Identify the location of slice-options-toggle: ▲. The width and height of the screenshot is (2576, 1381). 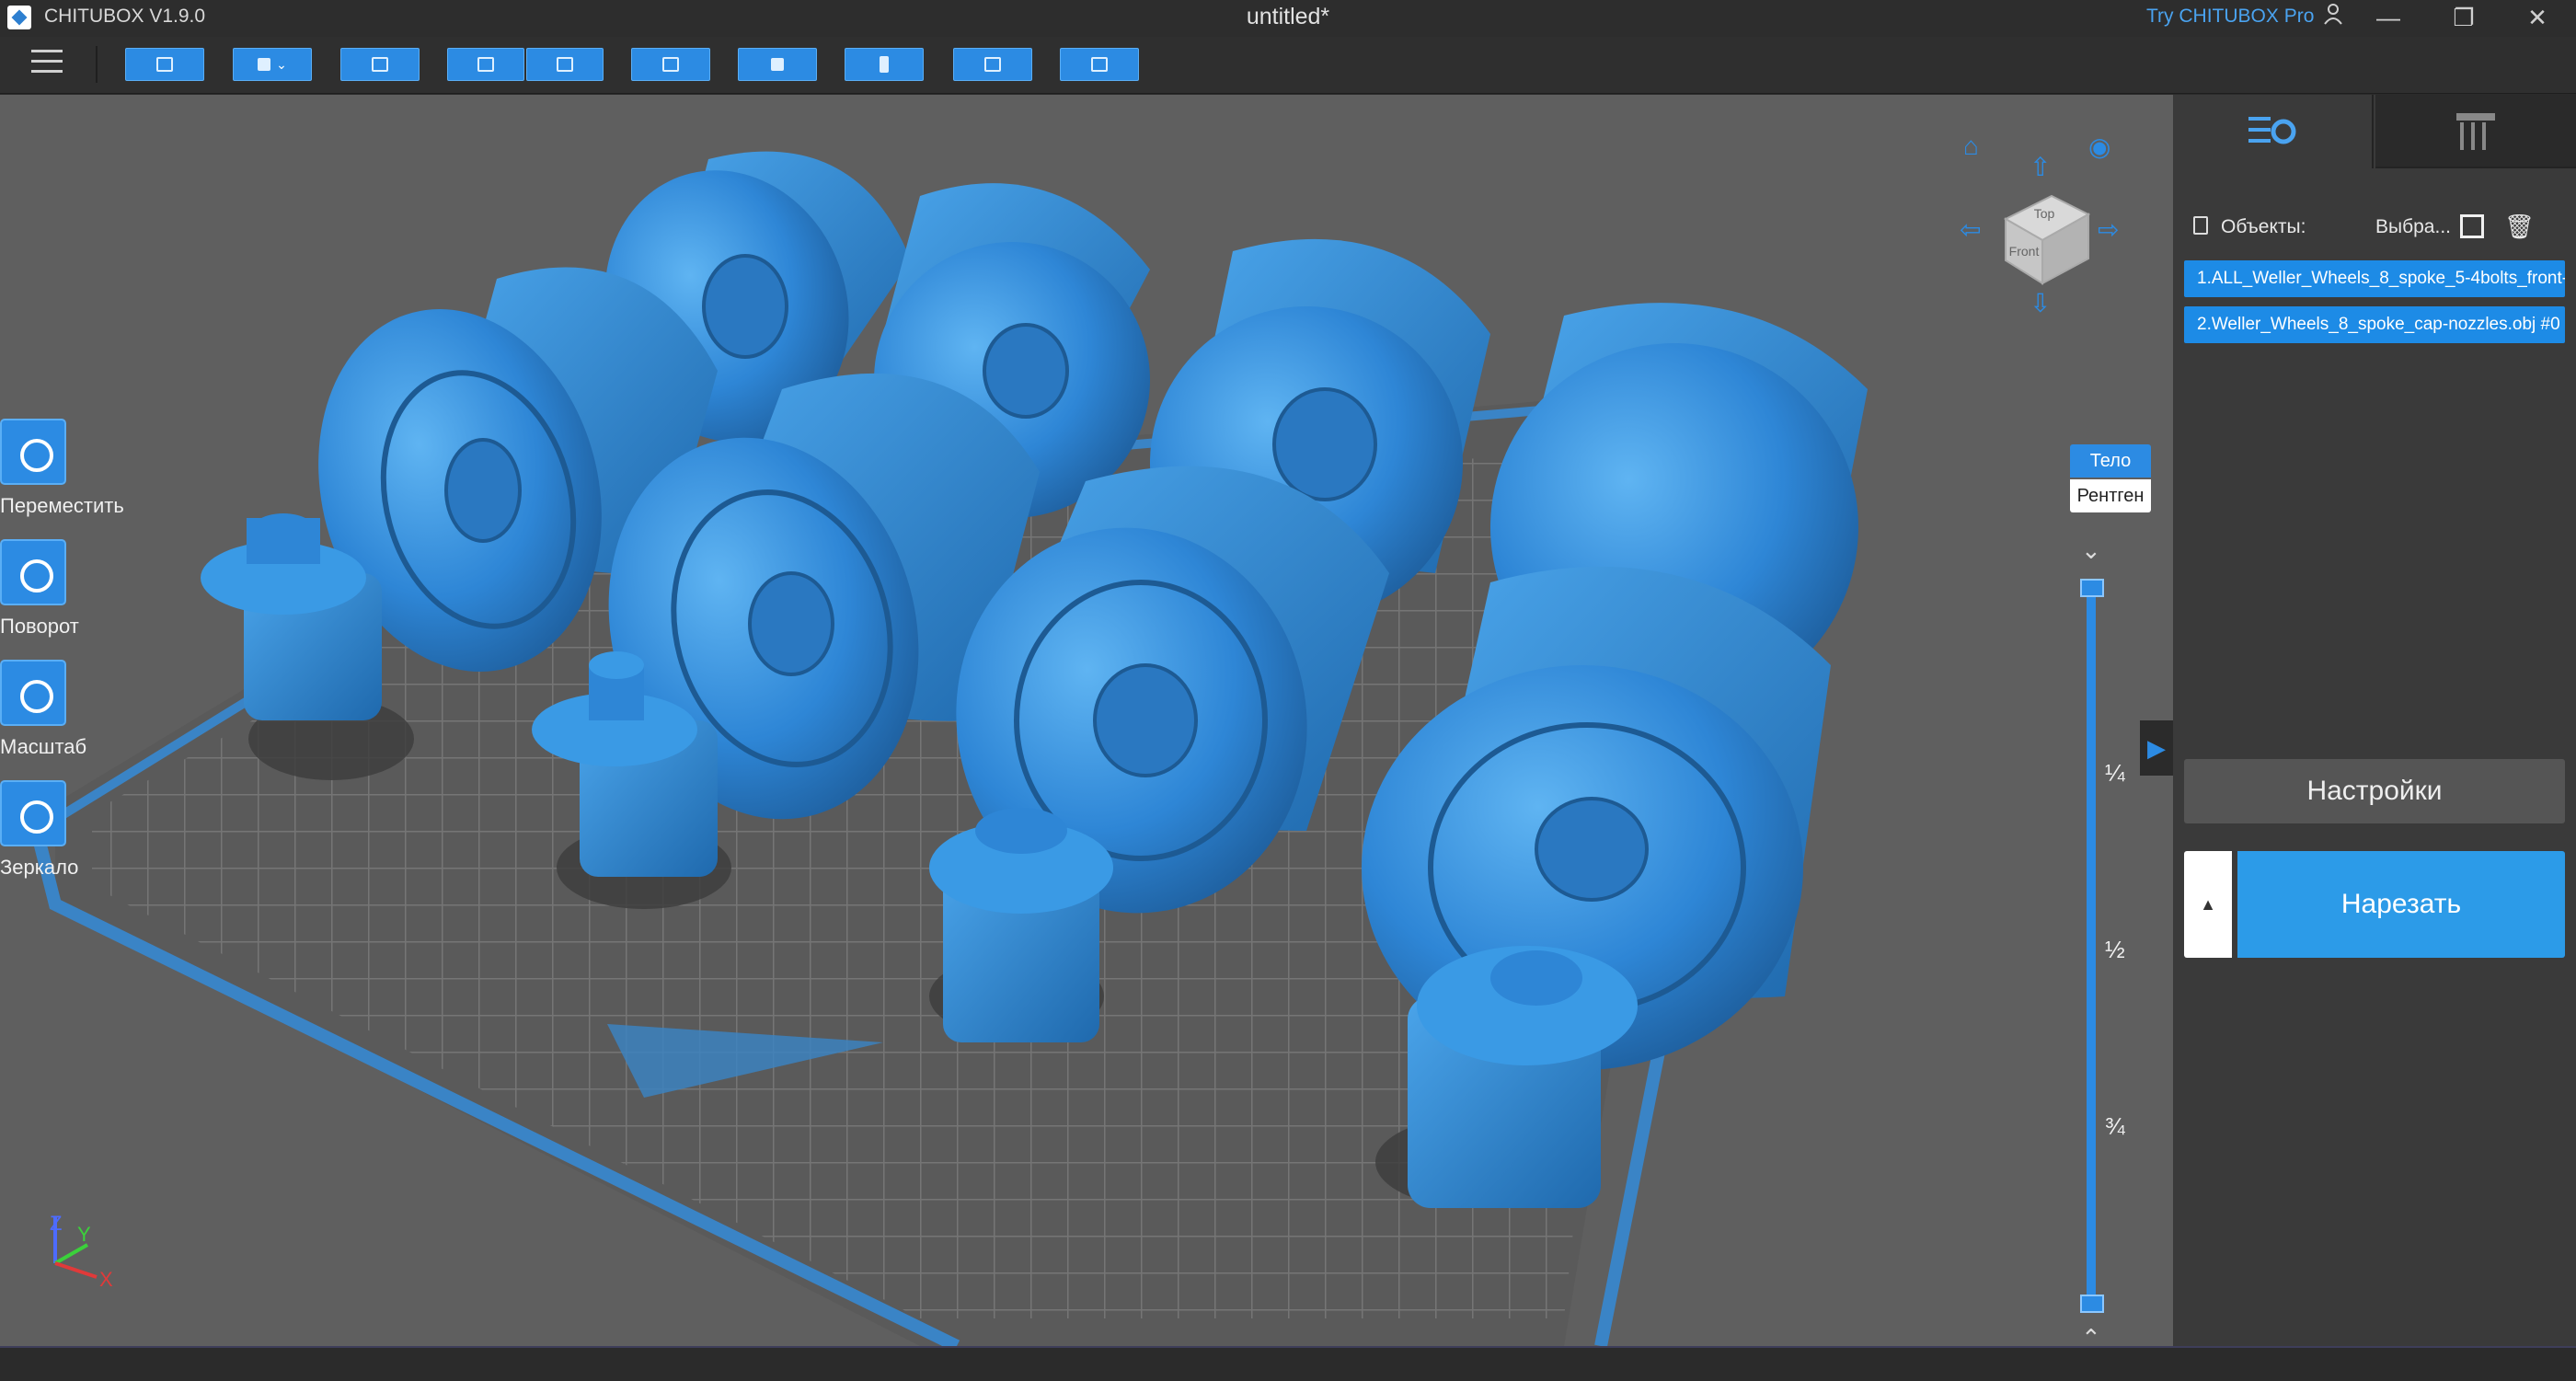
(2208, 904).